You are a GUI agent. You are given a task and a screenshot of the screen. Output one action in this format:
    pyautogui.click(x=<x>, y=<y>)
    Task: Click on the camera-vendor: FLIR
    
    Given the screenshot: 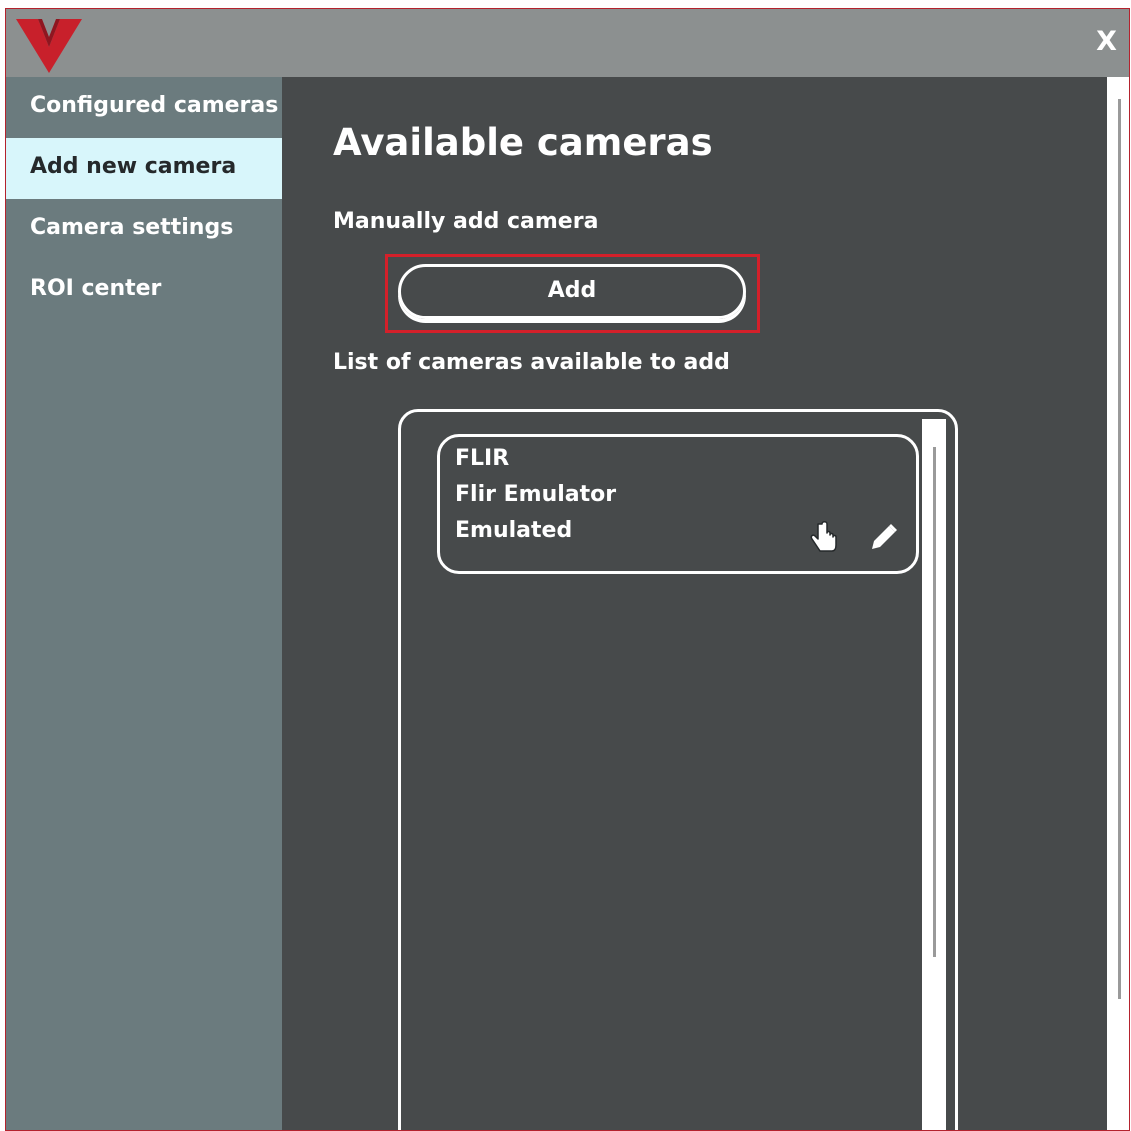 What is the action you would take?
    pyautogui.click(x=482, y=458)
    